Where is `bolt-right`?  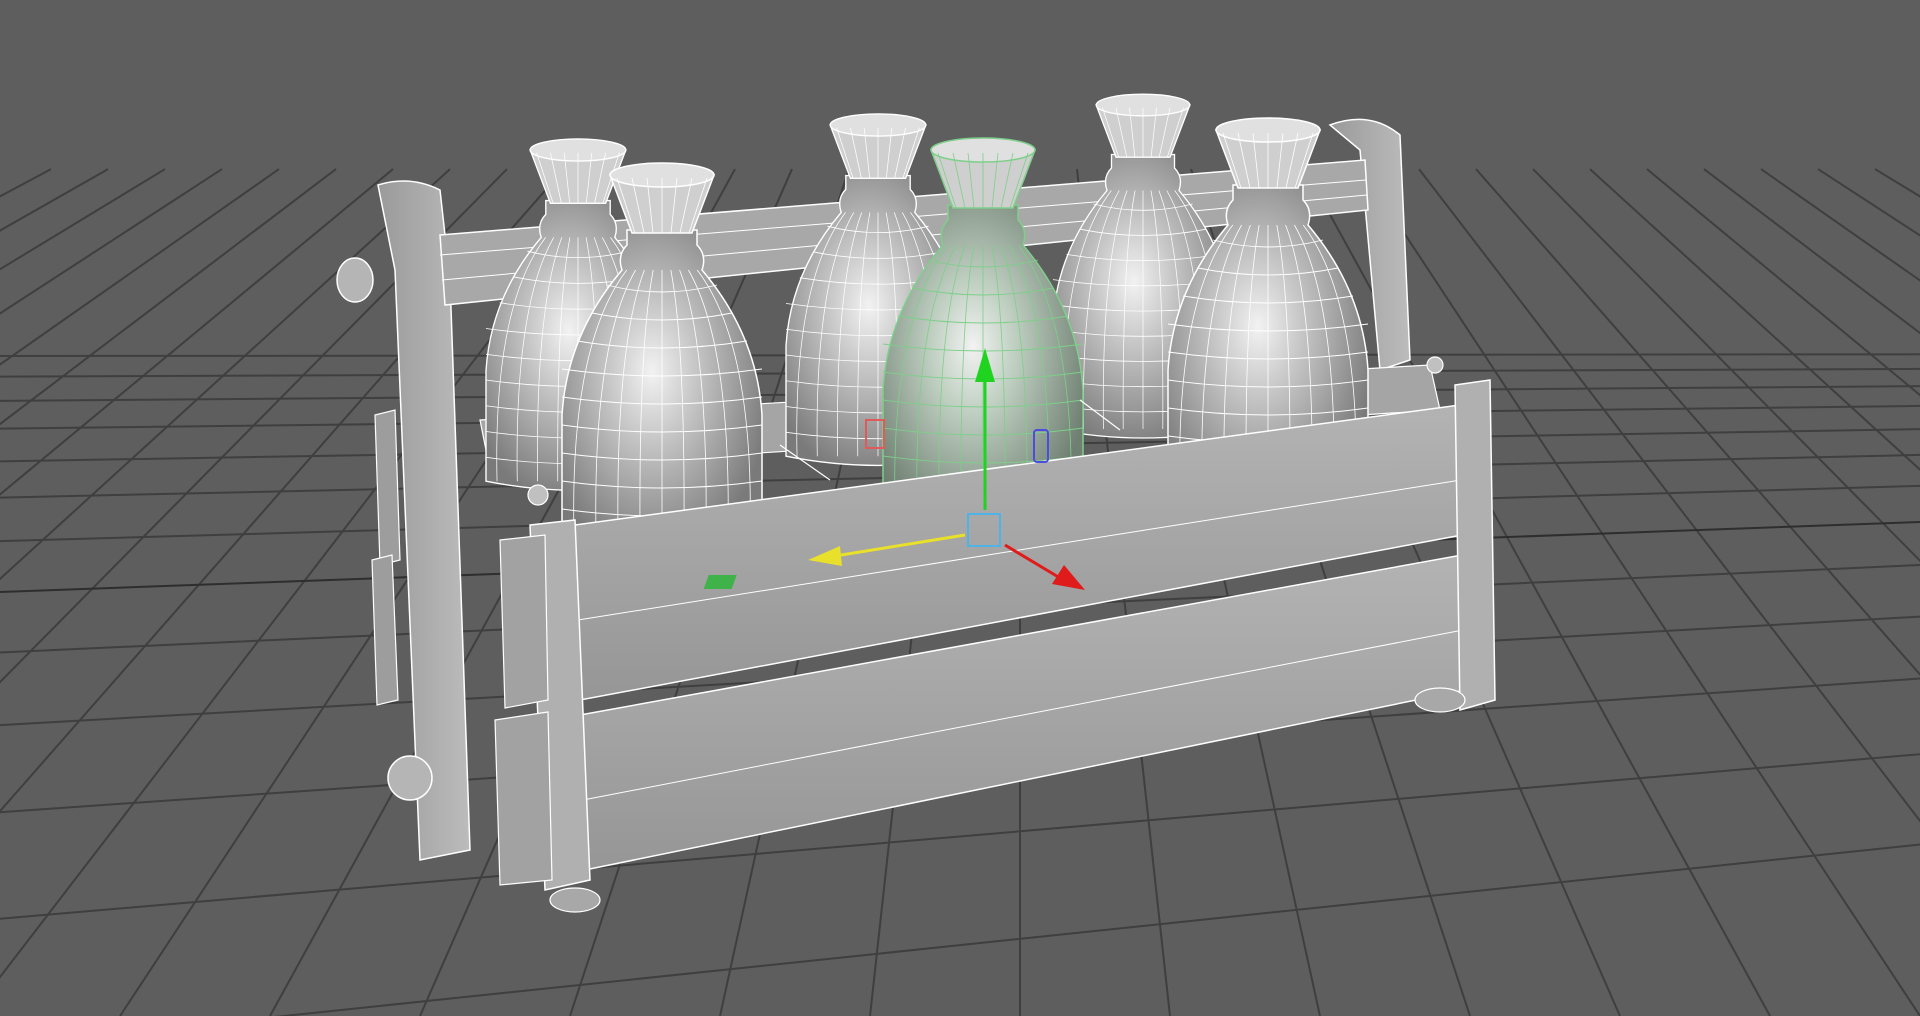 bolt-right is located at coordinates (1435, 365).